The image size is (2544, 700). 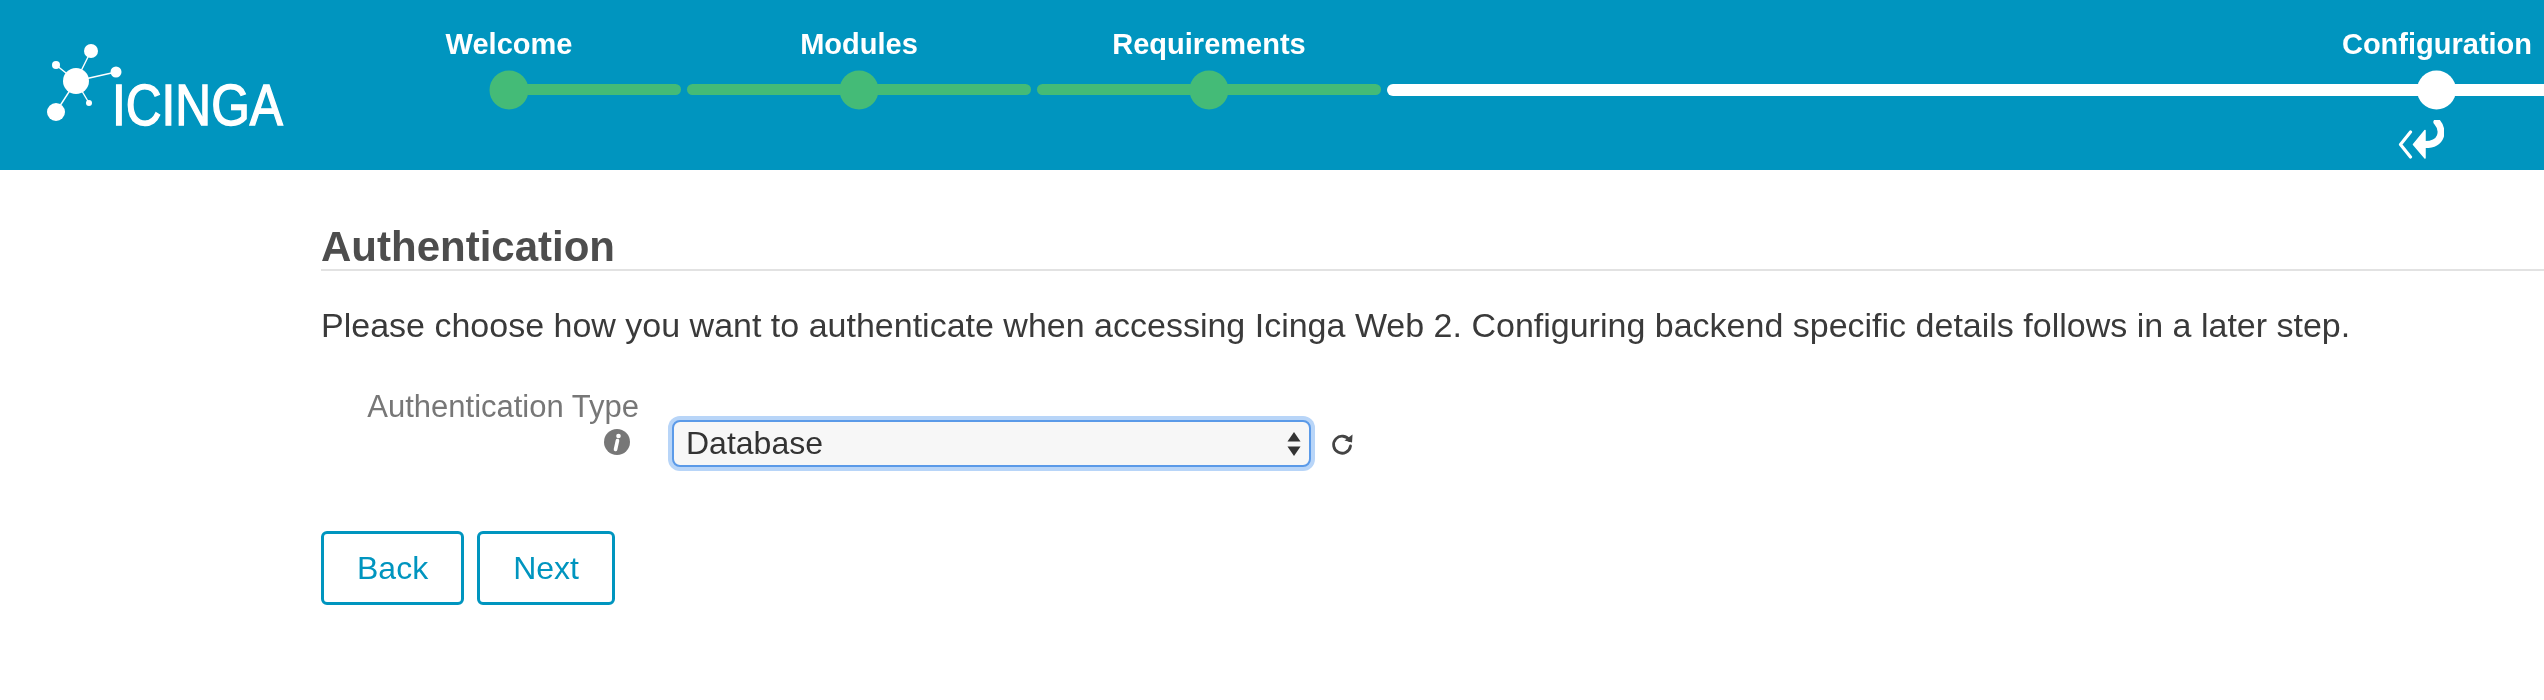 I want to click on step-label: Requirements, so click(x=1209, y=44).